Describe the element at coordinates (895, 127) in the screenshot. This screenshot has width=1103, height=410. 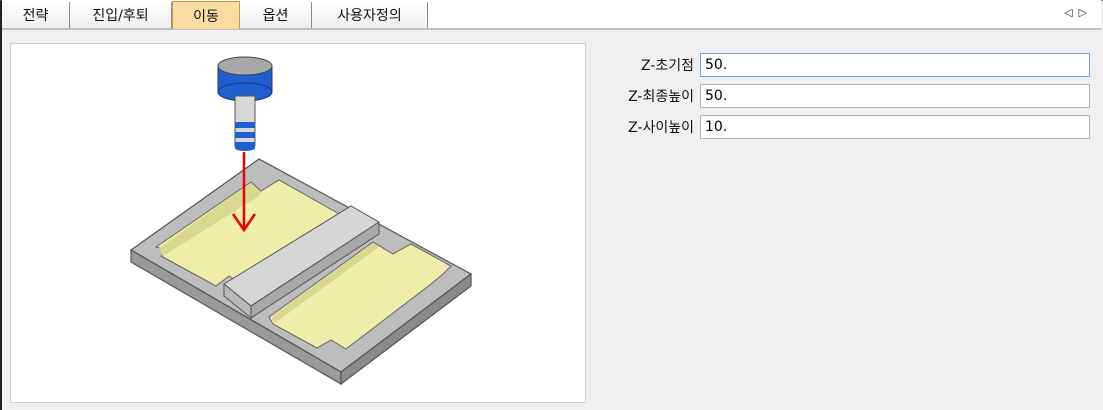
I see `z-between-height-input` at that location.